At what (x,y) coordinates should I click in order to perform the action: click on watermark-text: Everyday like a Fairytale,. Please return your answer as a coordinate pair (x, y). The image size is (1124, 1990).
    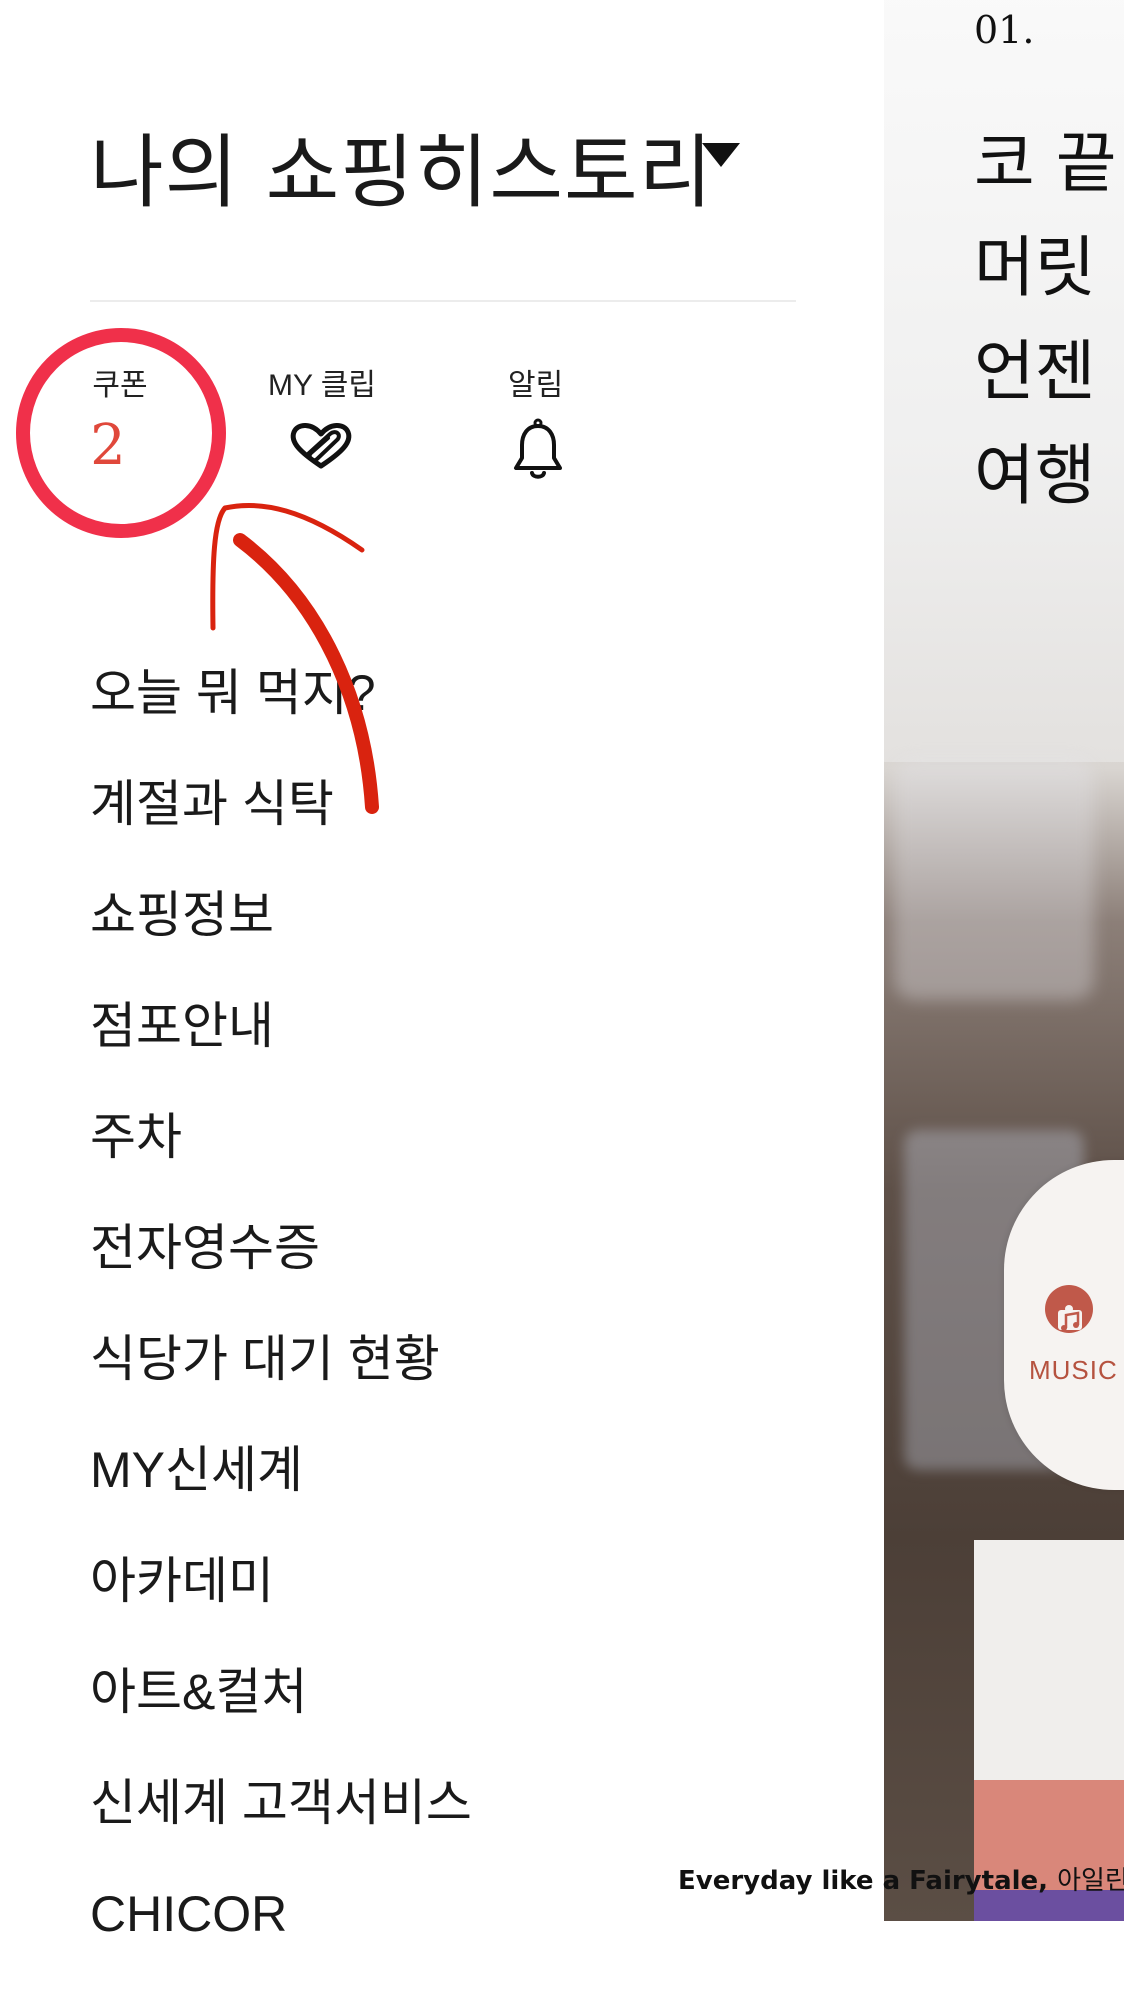
    Looking at the image, I should click on (863, 1881).